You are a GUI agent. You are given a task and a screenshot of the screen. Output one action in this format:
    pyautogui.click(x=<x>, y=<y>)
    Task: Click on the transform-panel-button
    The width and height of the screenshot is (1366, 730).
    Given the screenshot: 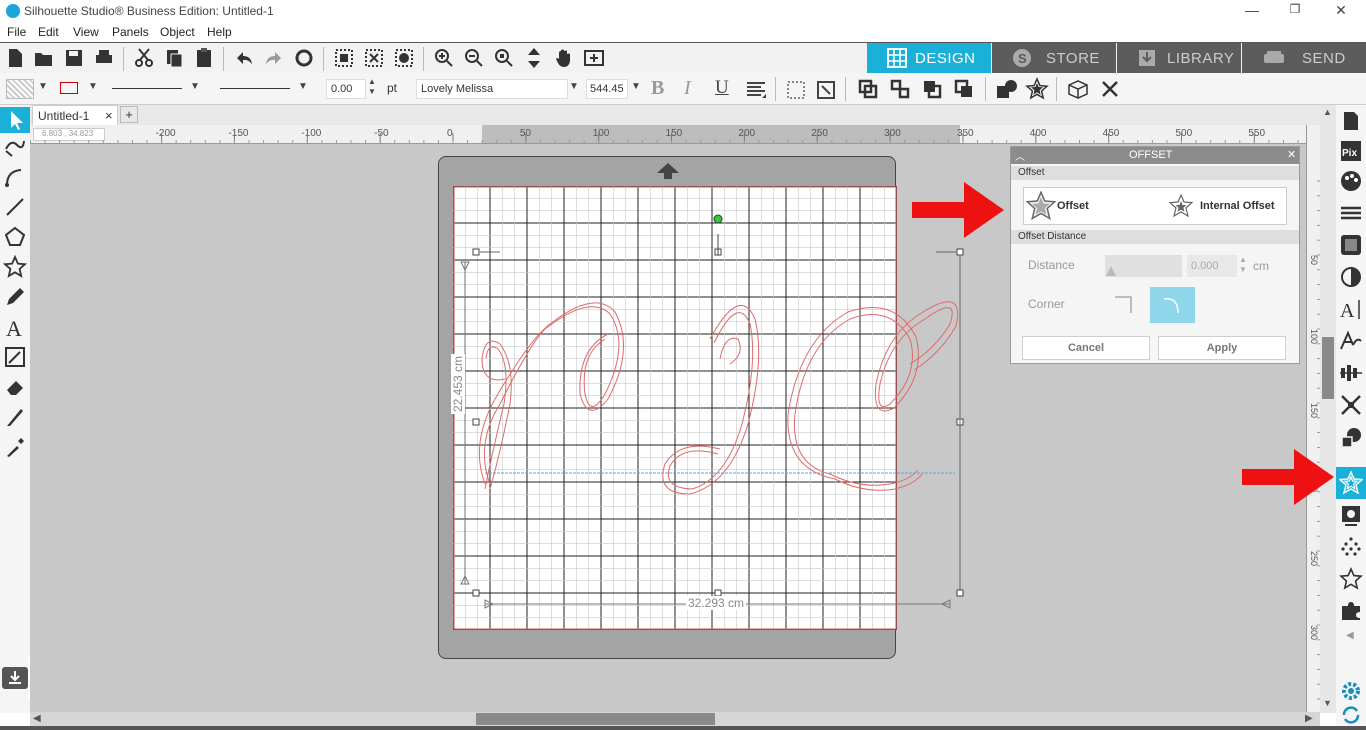 What is the action you would take?
    pyautogui.click(x=1351, y=405)
    